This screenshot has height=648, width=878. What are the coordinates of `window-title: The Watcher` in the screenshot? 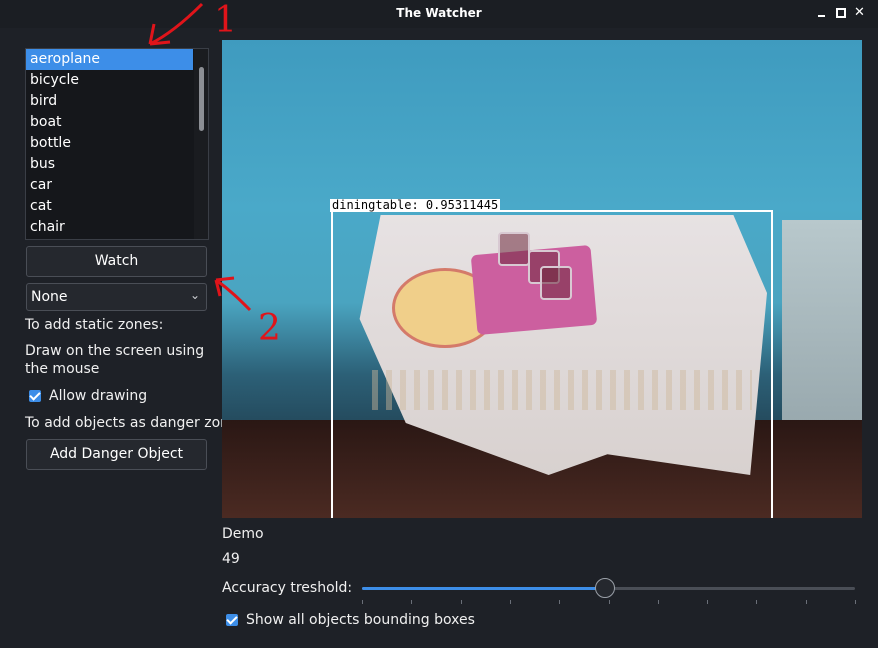 It's located at (439, 13).